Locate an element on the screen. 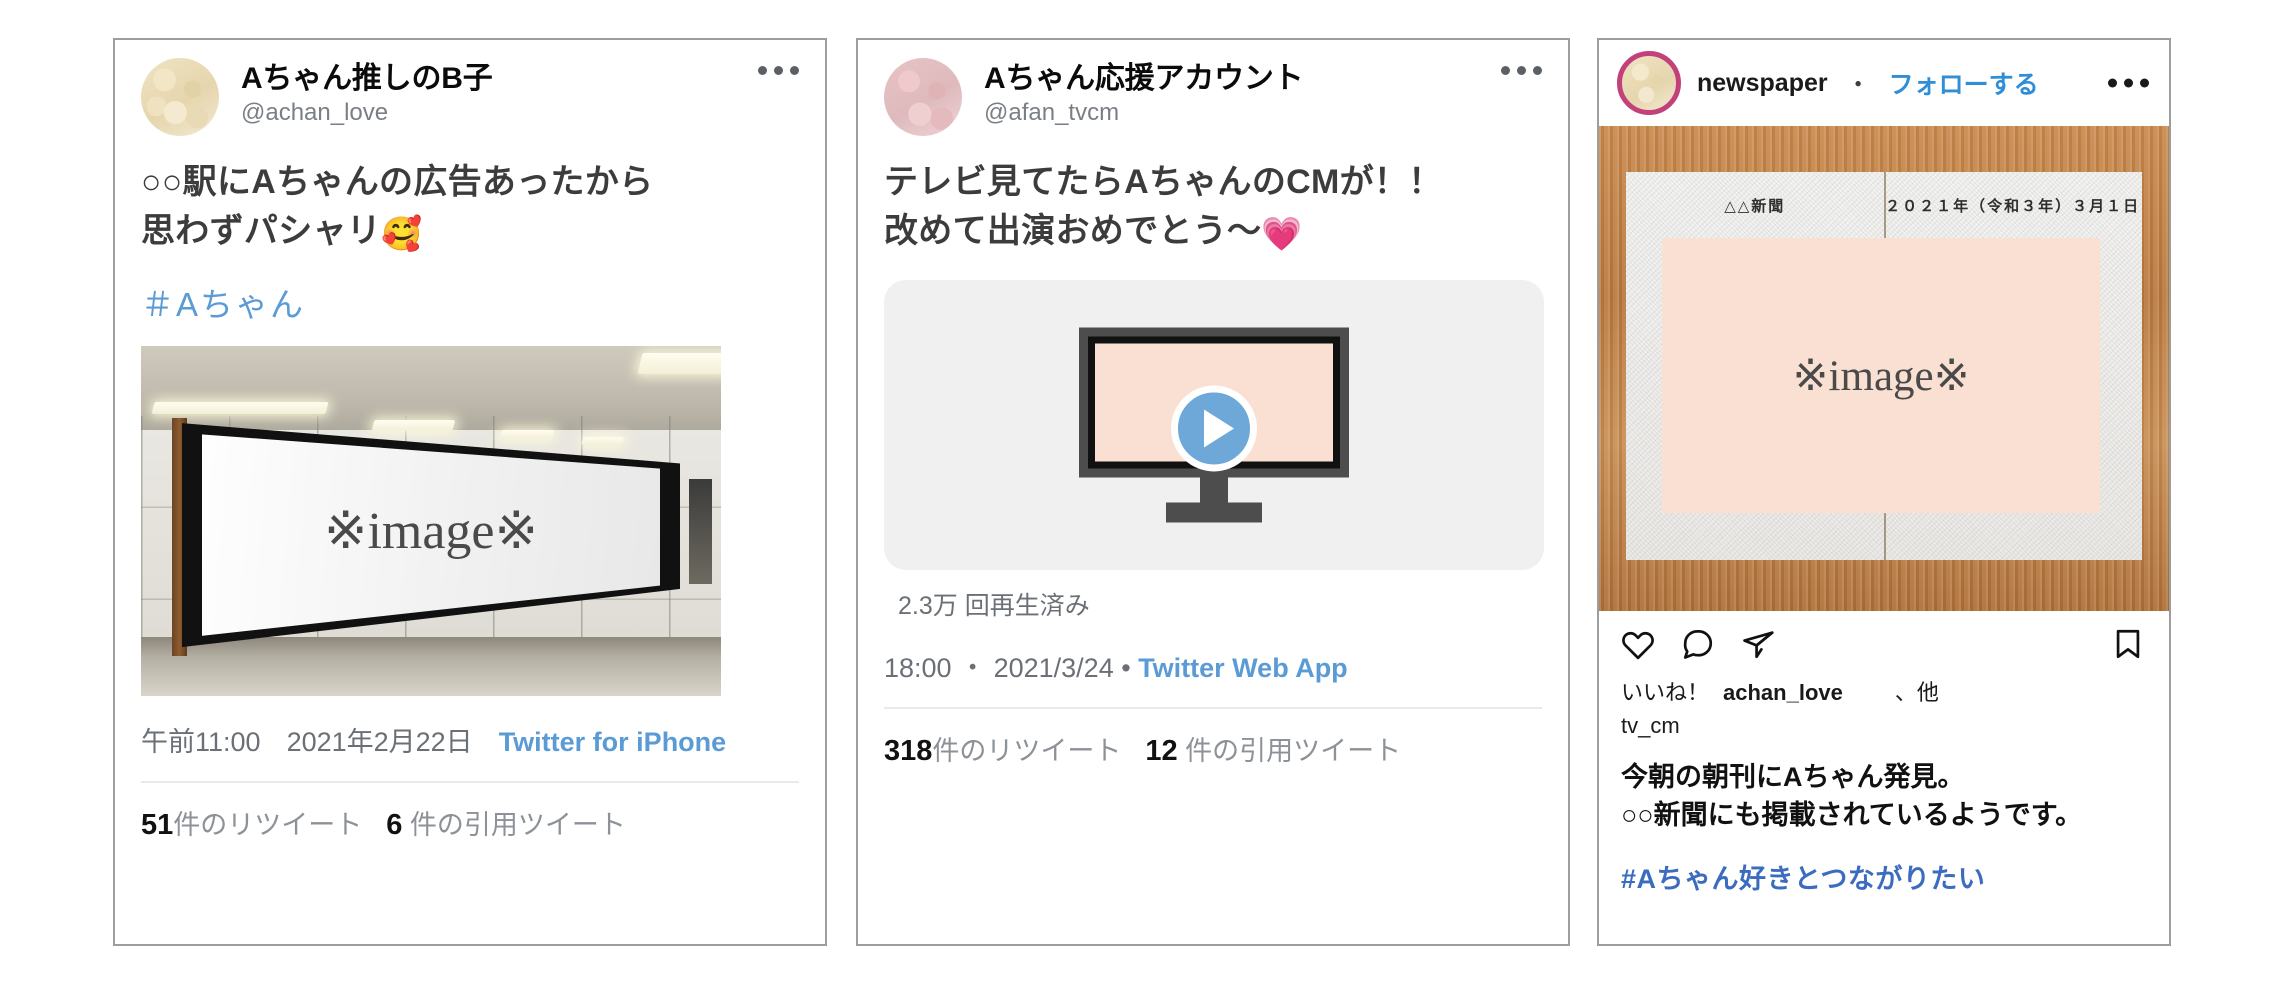 The height and width of the screenshot is (994, 2286). author-block: Aちゃん推しのB子 @achan_love is located at coordinates (367, 92).